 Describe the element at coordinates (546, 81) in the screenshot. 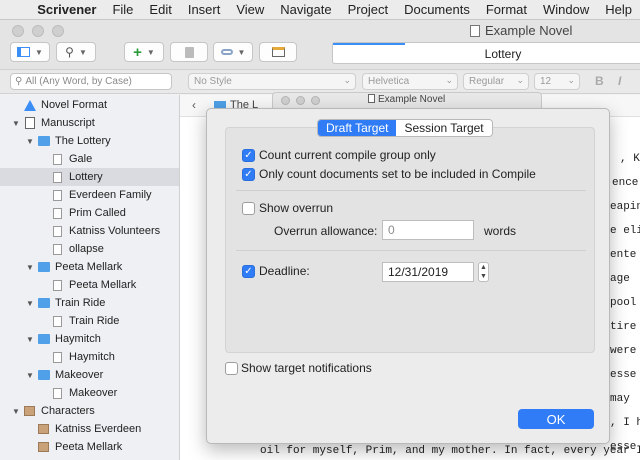

I see `size-value: 12` at that location.